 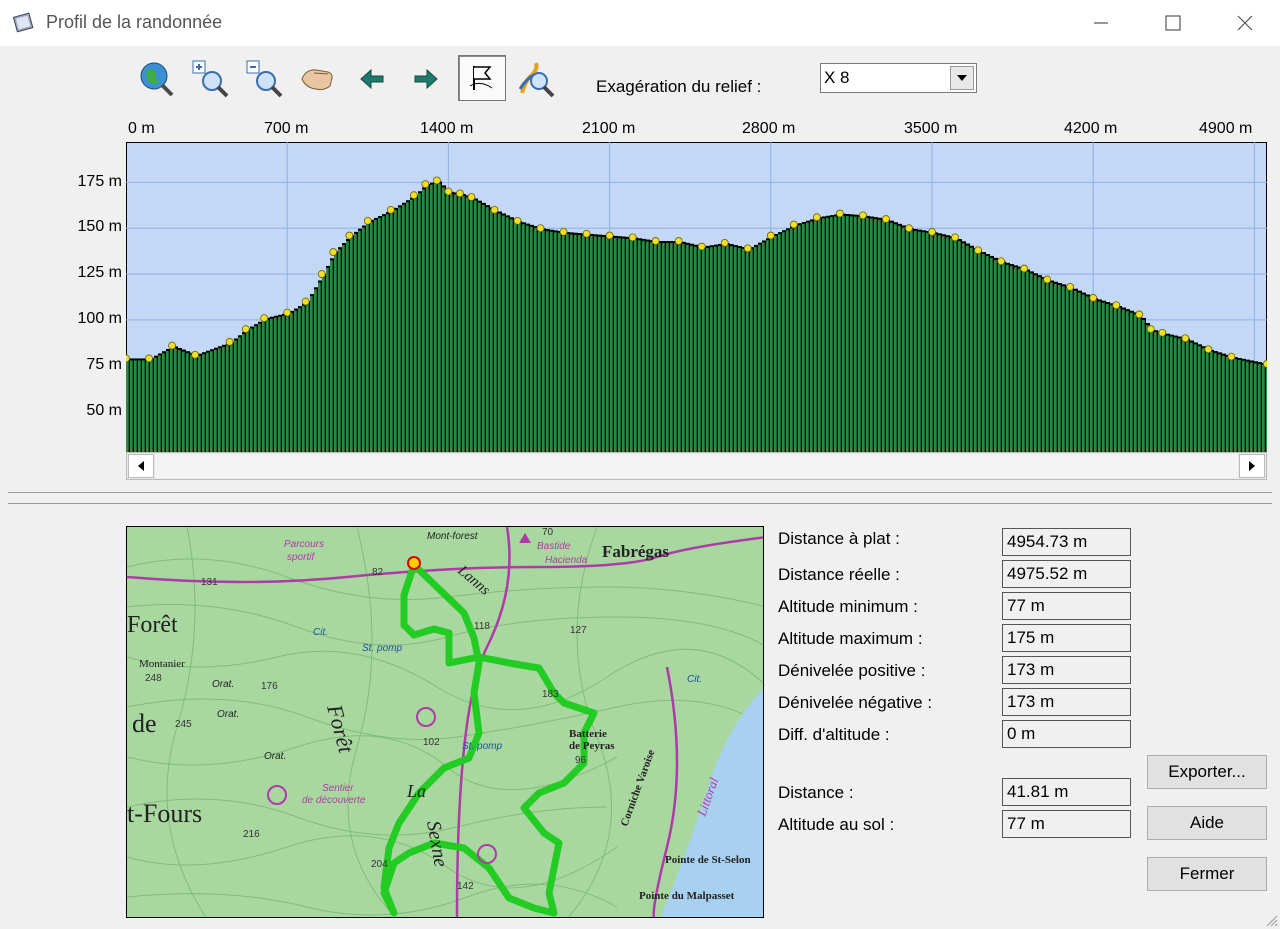 What do you see at coordinates (318, 79) in the screenshot?
I see `pan-button` at bounding box center [318, 79].